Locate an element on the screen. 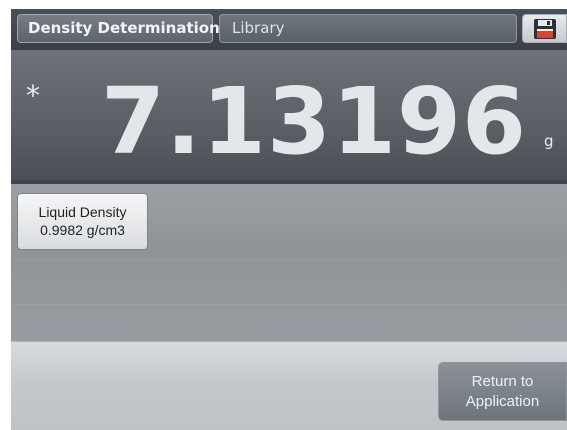 Image resolution: width=567 pixels, height=430 pixels. liquid-density-field: Liquid Density 0.9982 g/cm3 is located at coordinates (82, 221).